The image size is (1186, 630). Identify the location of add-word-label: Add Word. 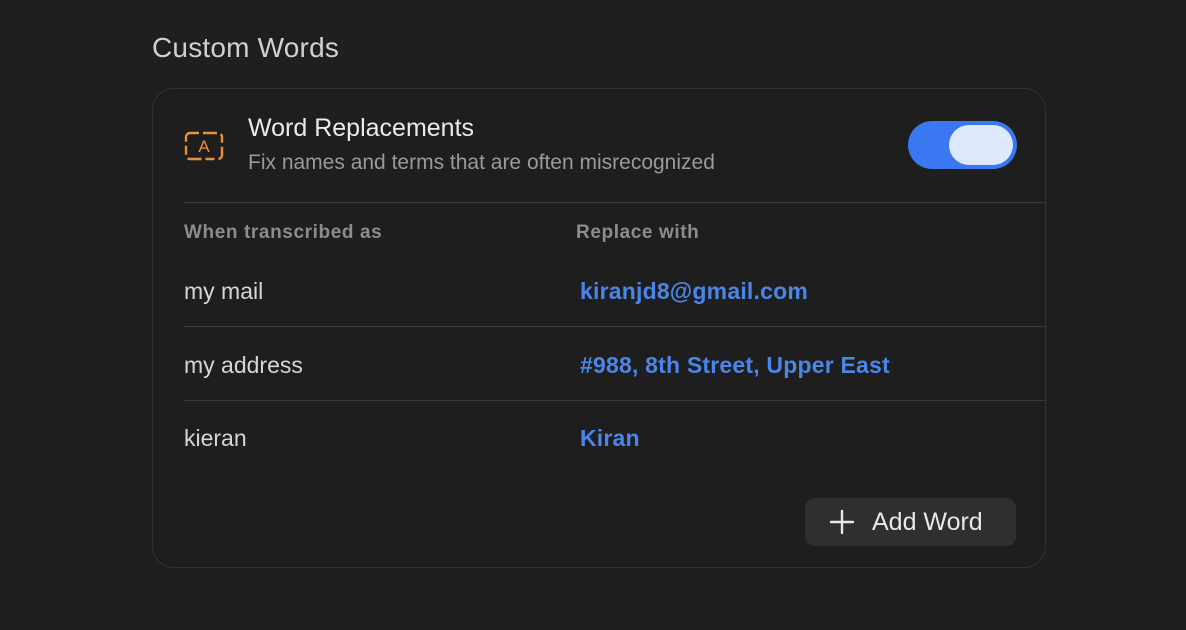
(927, 521).